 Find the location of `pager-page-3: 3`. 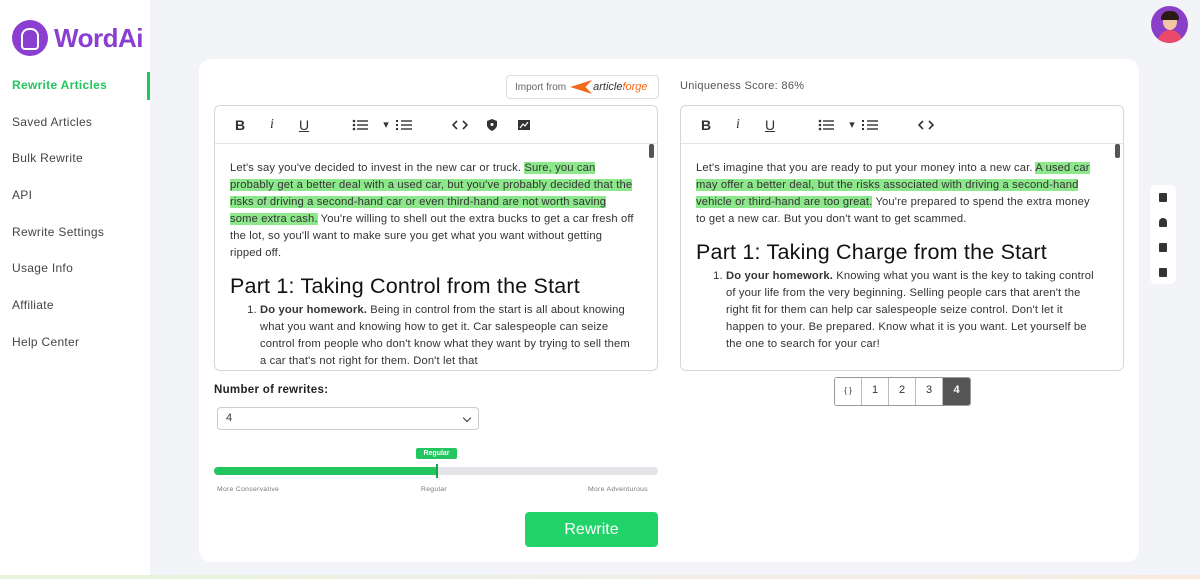

pager-page-3: 3 is located at coordinates (929, 391).